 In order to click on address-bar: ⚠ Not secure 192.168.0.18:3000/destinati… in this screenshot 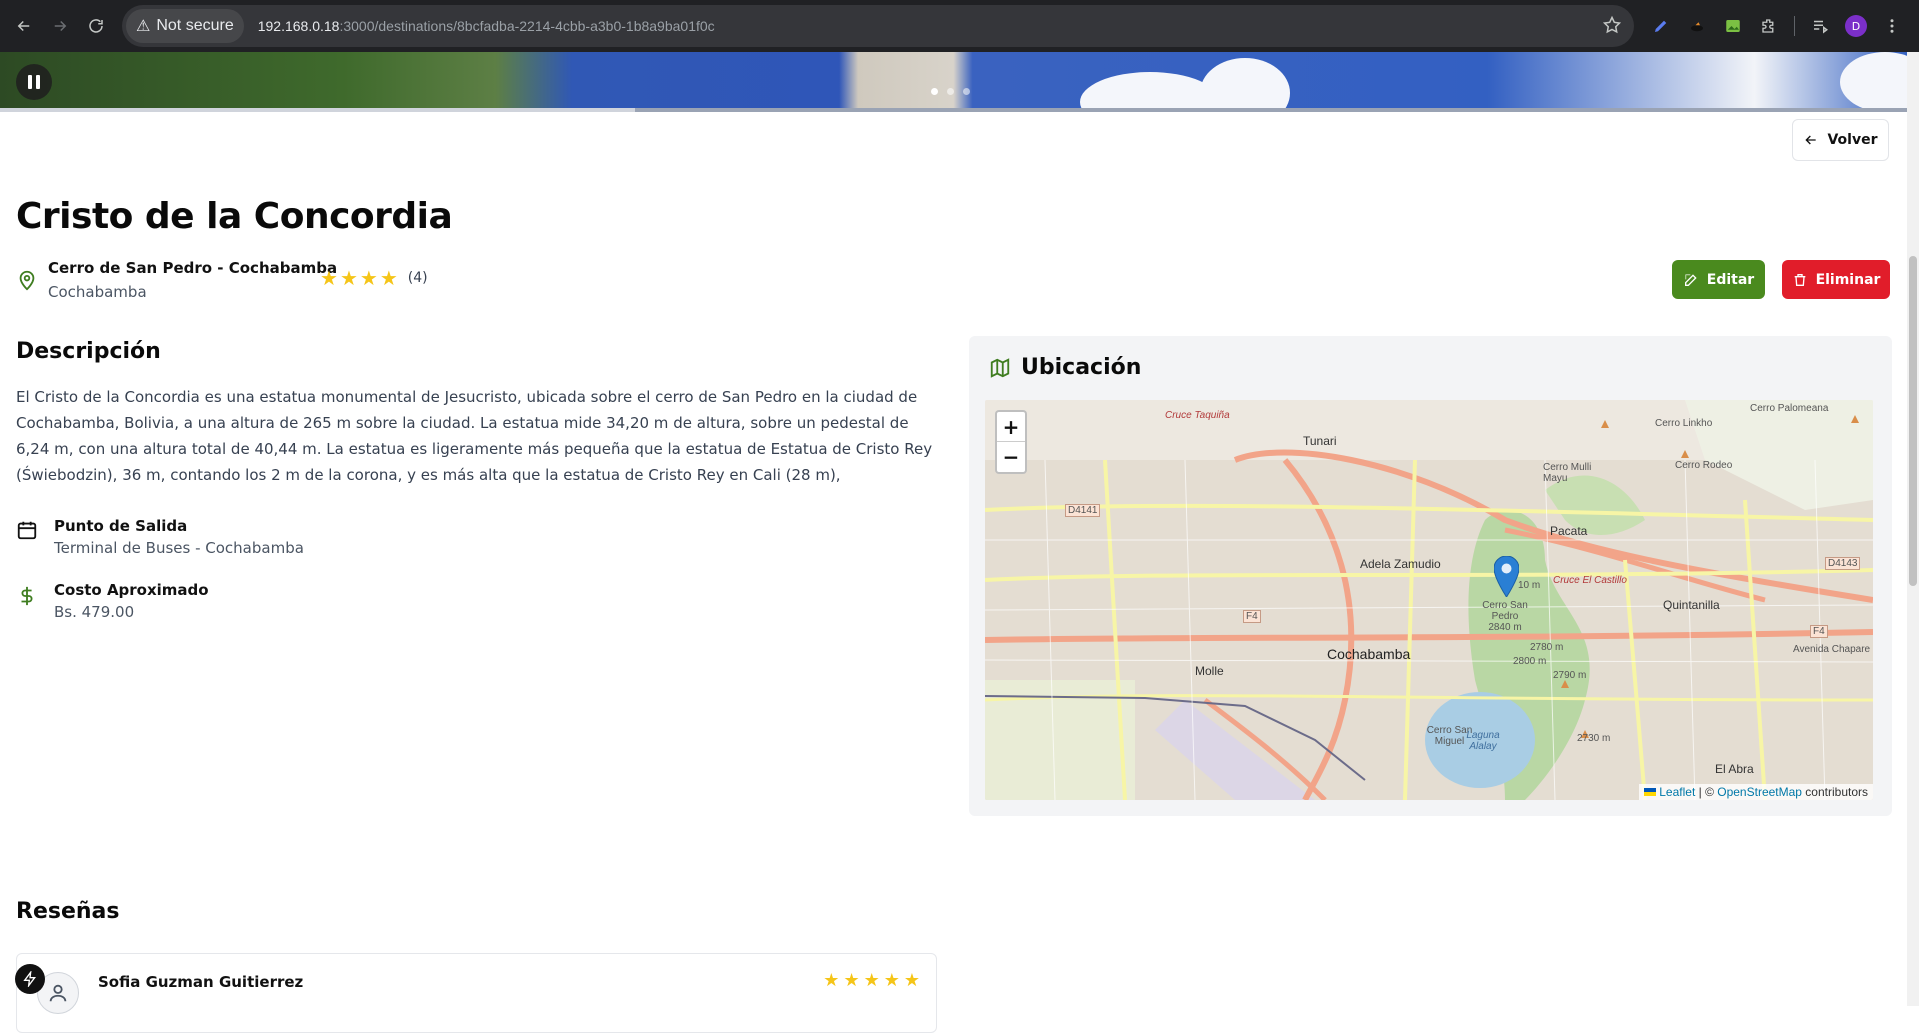, I will do `click(878, 26)`.